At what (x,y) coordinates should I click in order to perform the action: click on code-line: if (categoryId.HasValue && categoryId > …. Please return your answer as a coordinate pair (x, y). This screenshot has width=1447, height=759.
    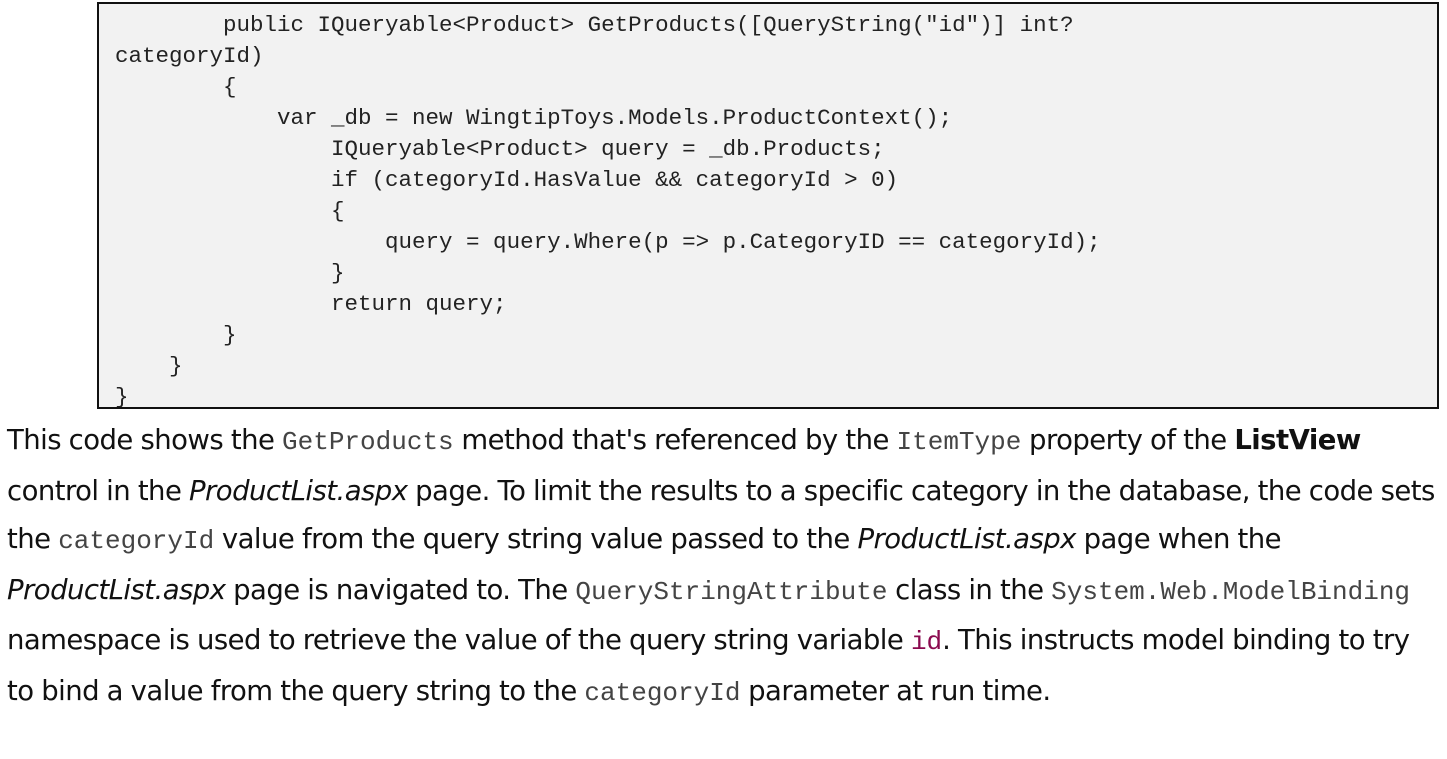
    Looking at the image, I should click on (507, 180).